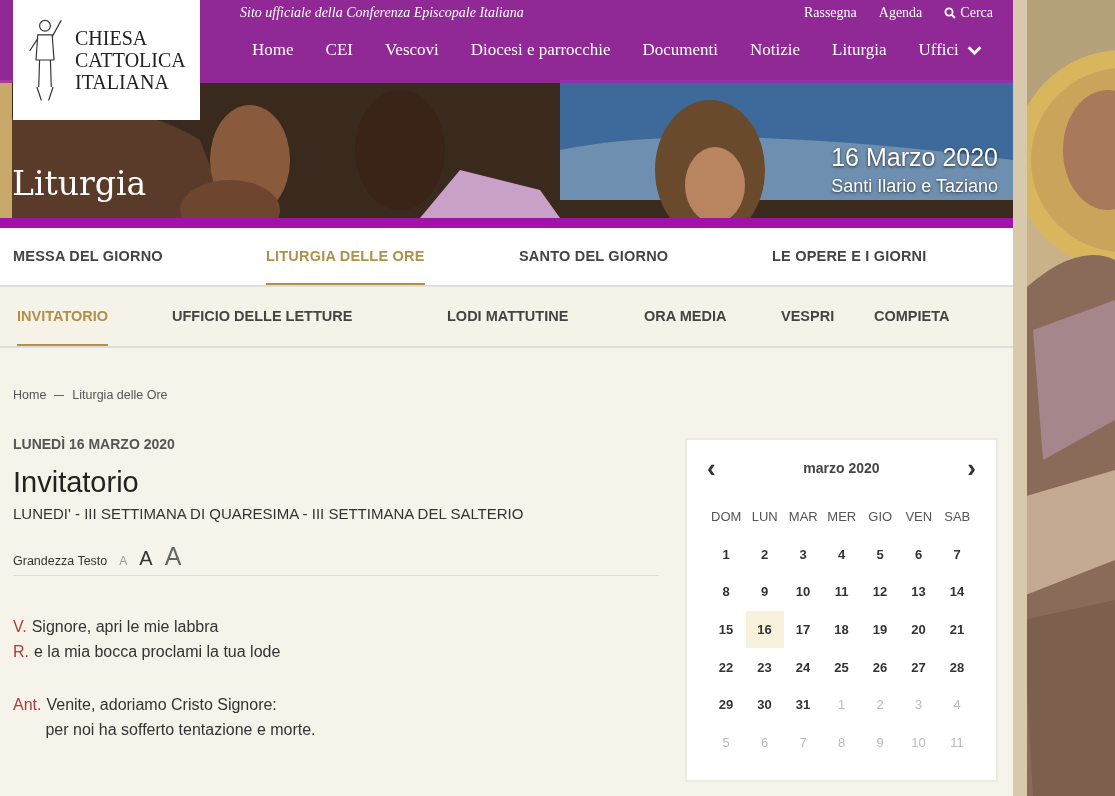 The image size is (1115, 796). I want to click on subtab: VESPRI, so click(808, 316).